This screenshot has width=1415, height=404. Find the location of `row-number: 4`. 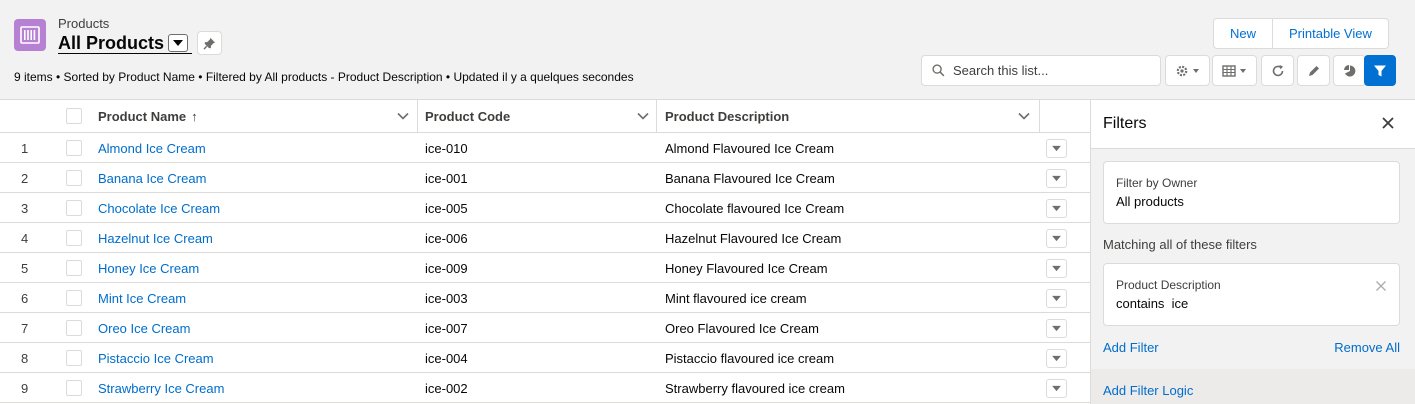

row-number: 4 is located at coordinates (25, 238).